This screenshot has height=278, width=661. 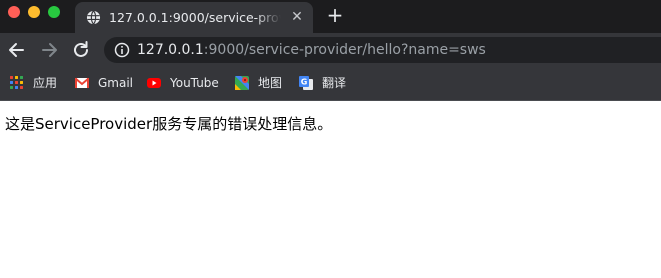 What do you see at coordinates (122, 50) in the screenshot?
I see `info-icon` at bounding box center [122, 50].